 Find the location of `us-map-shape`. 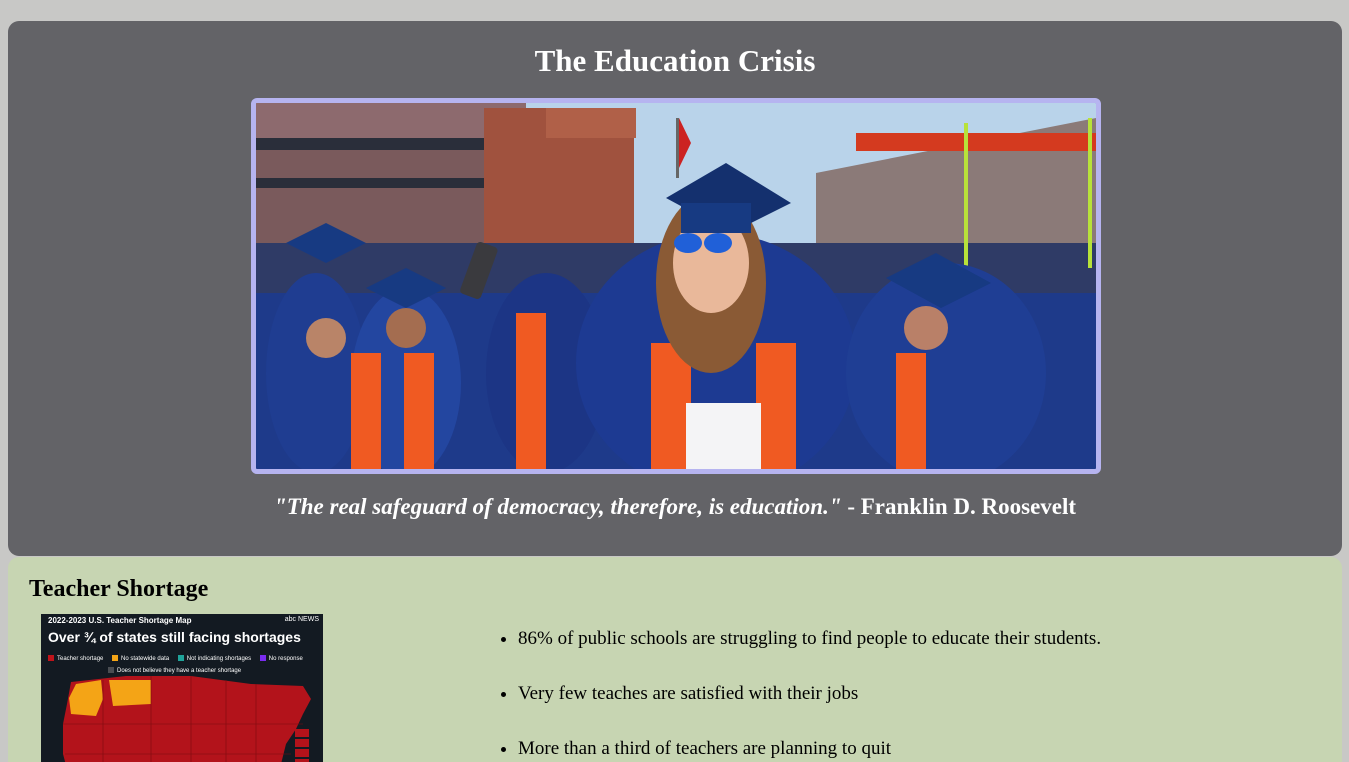

us-map-shape is located at coordinates (187, 719).